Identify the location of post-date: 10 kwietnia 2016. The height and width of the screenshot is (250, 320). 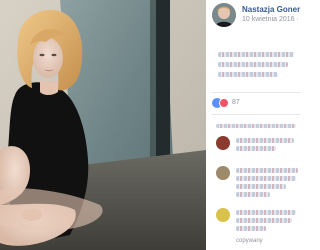
(268, 19).